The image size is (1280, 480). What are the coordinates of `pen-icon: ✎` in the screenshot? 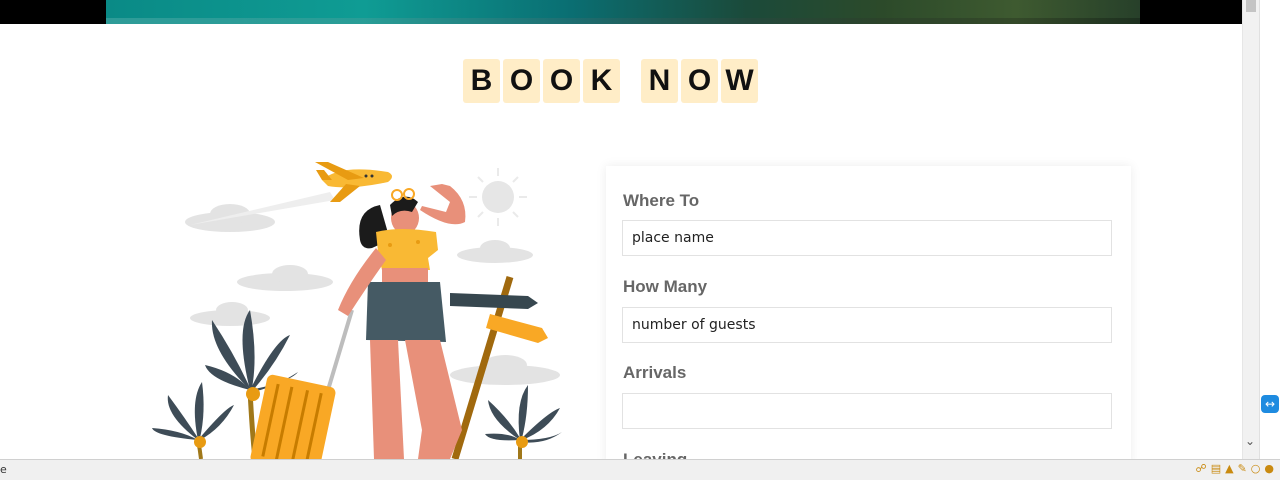 It's located at (1242, 468).